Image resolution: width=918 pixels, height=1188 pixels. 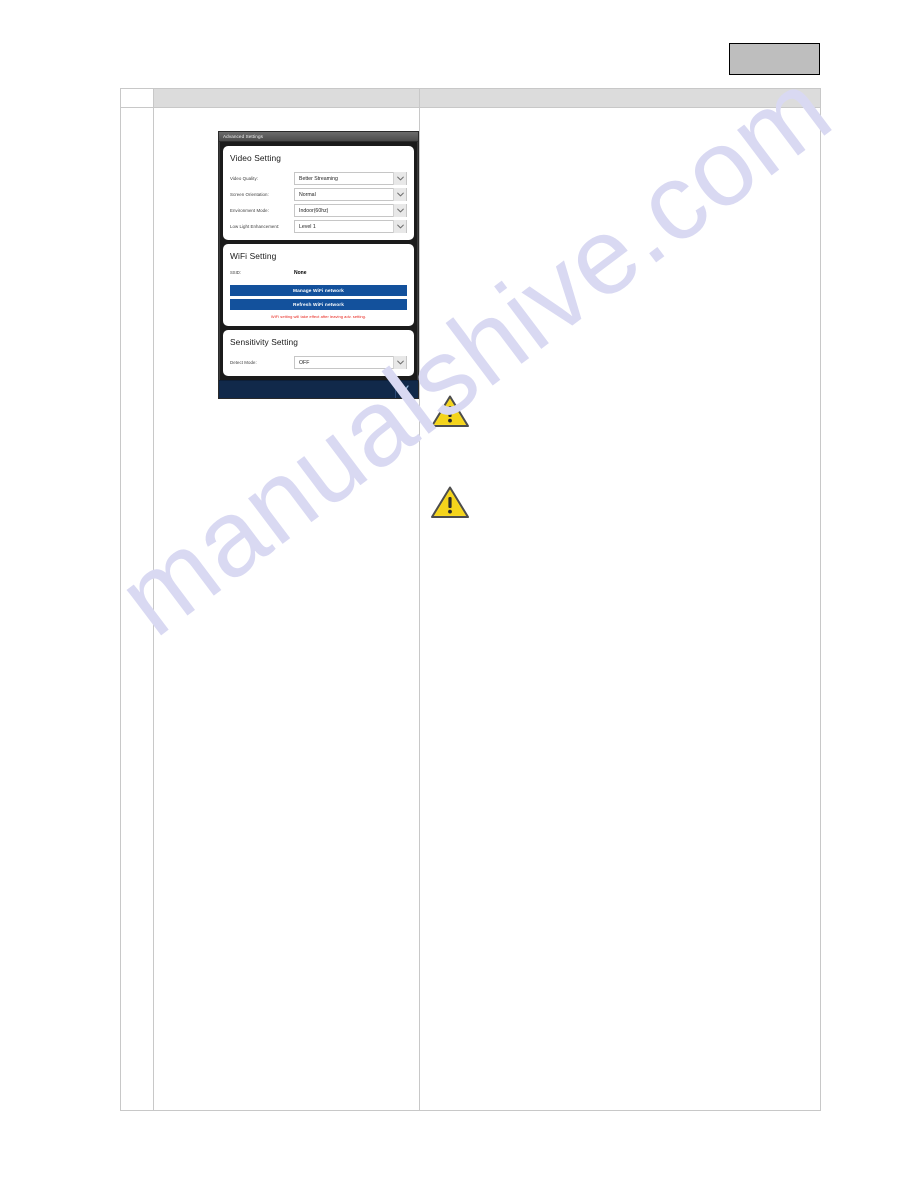 I want to click on sensitivity-setting-title: Sensitivity Setting, so click(x=264, y=342).